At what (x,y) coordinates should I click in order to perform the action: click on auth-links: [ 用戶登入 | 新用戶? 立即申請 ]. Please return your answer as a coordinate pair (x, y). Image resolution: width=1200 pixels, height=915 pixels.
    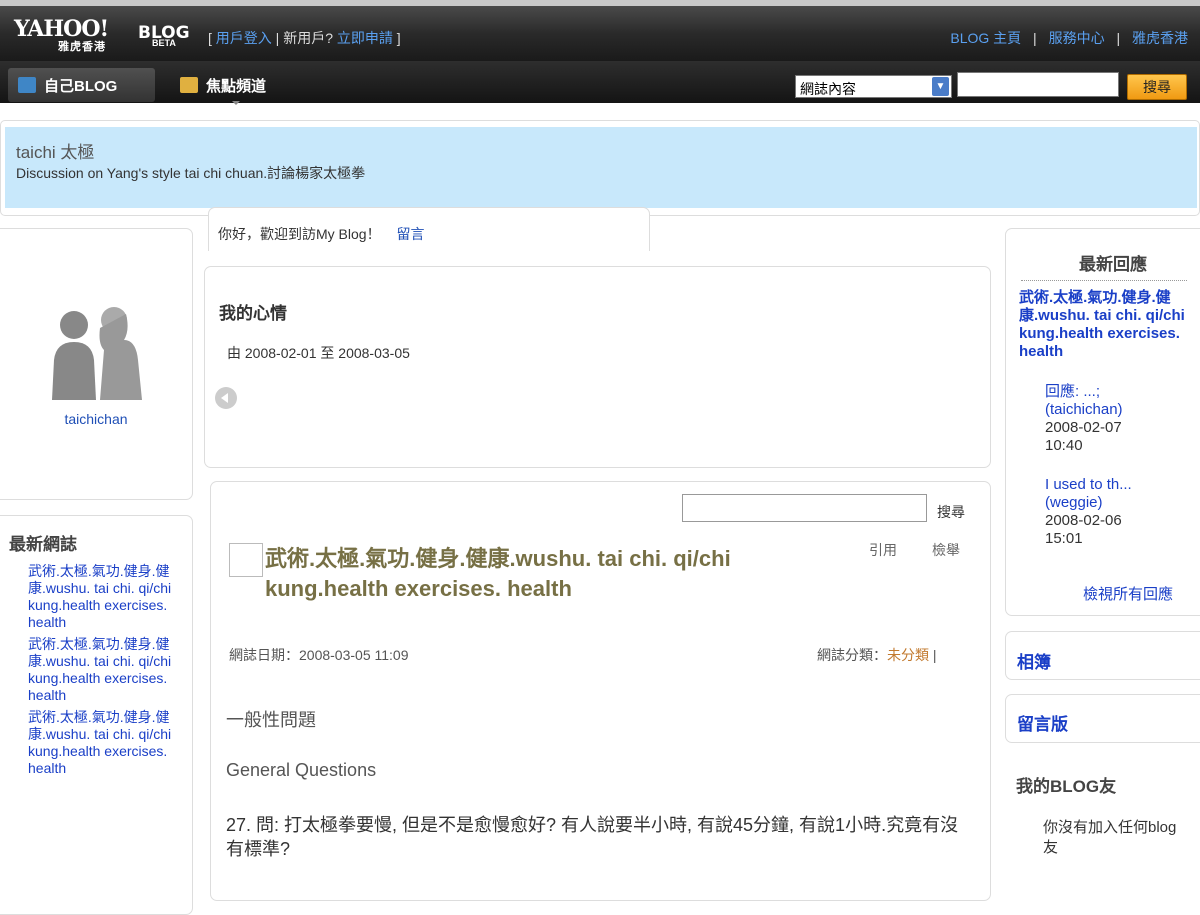
    Looking at the image, I should click on (304, 38).